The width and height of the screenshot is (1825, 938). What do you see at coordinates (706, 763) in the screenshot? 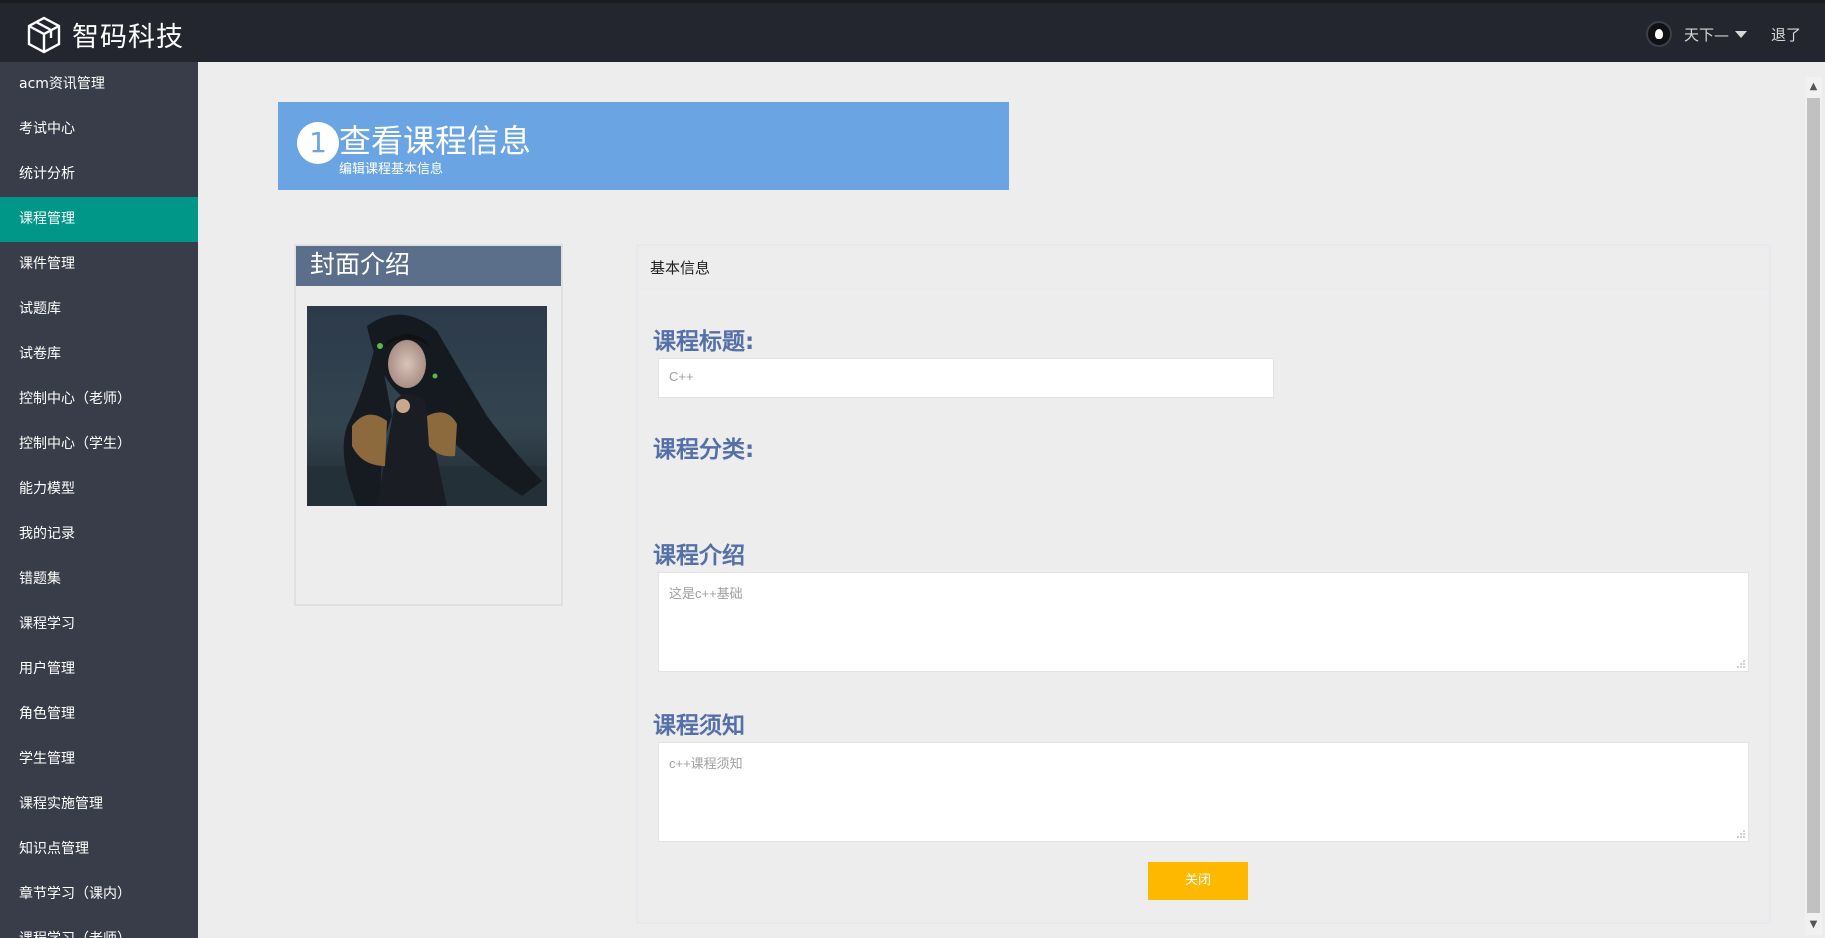
I see `course-notice-text: c++课程须知` at bounding box center [706, 763].